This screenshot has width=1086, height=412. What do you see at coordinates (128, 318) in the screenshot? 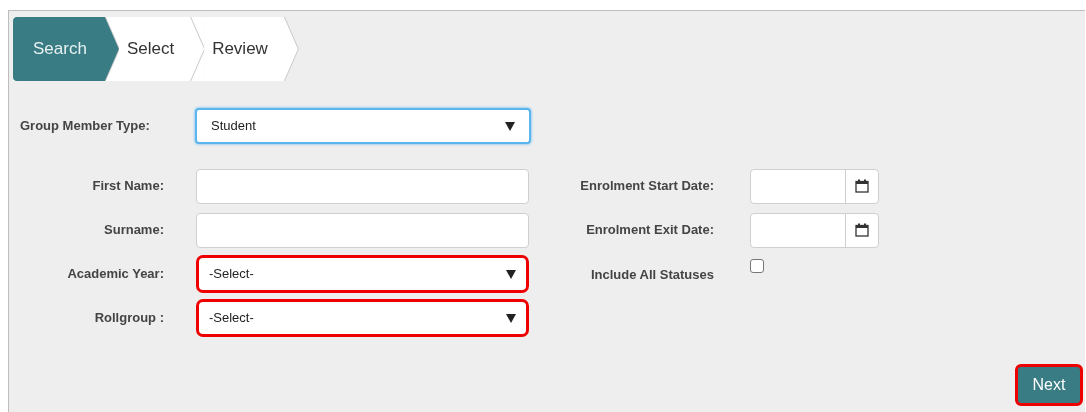
I see `field-label: Rollgroup :` at bounding box center [128, 318].